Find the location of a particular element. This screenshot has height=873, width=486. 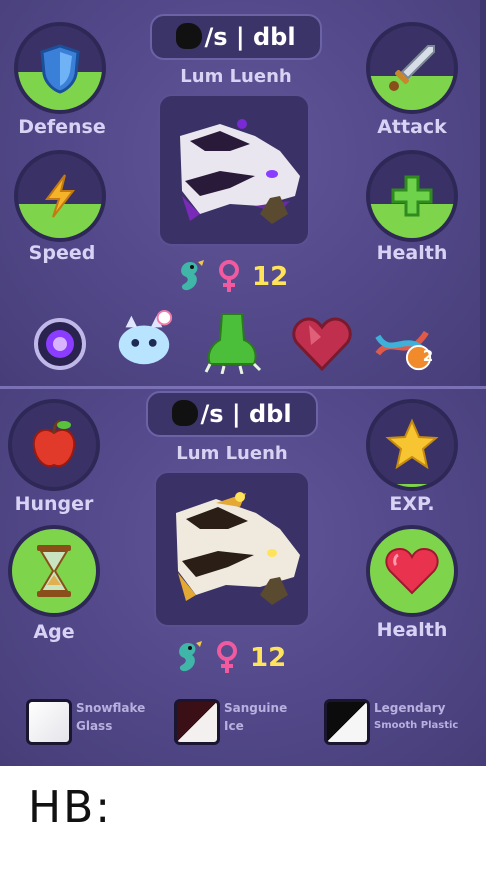

heart-icon is located at coordinates (412, 571).